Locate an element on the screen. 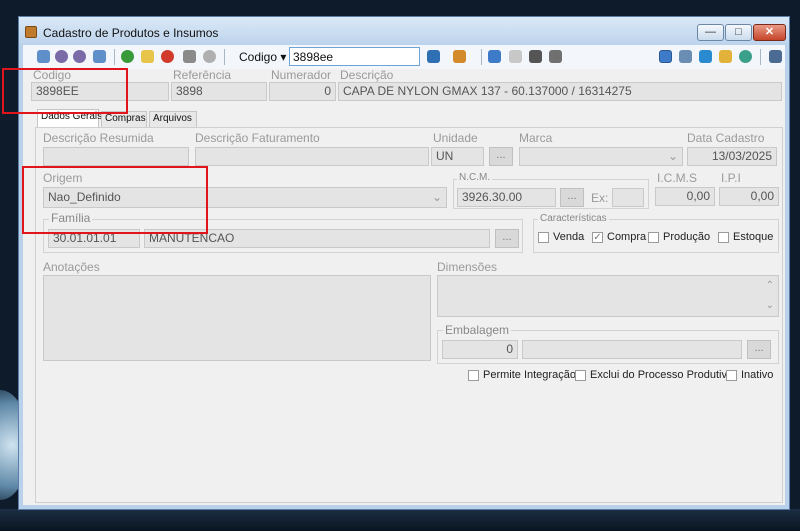  marca-label: Marca is located at coordinates (536, 138).